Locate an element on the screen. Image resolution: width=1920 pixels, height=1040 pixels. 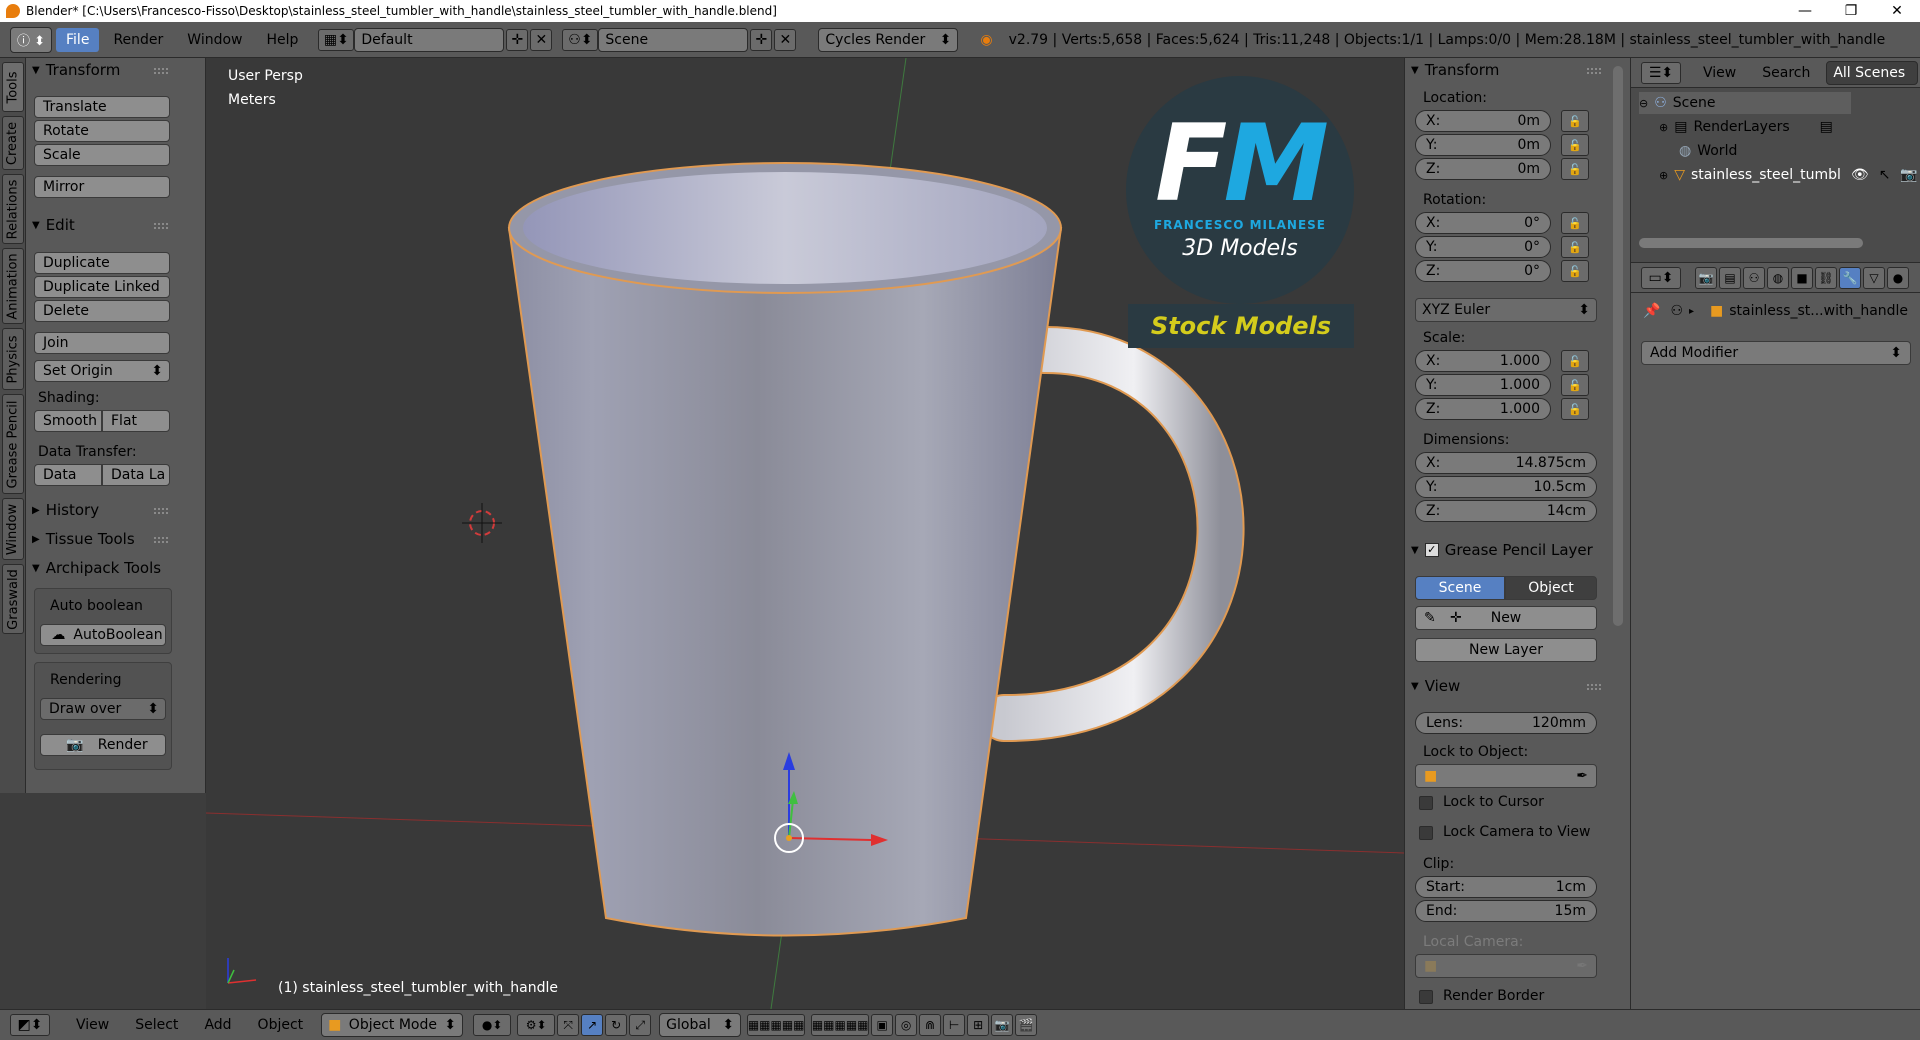
dimension-y-field: Y: 10.5cm is located at coordinates (1506, 487).